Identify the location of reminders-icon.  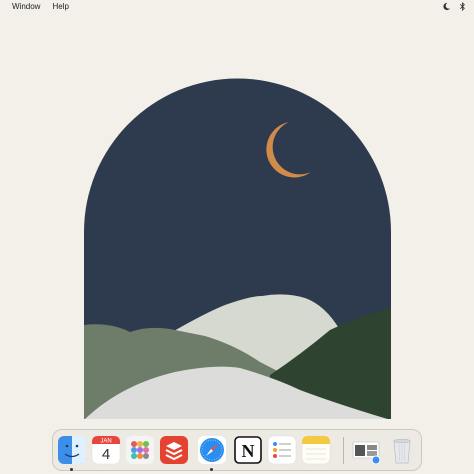
(282, 450).